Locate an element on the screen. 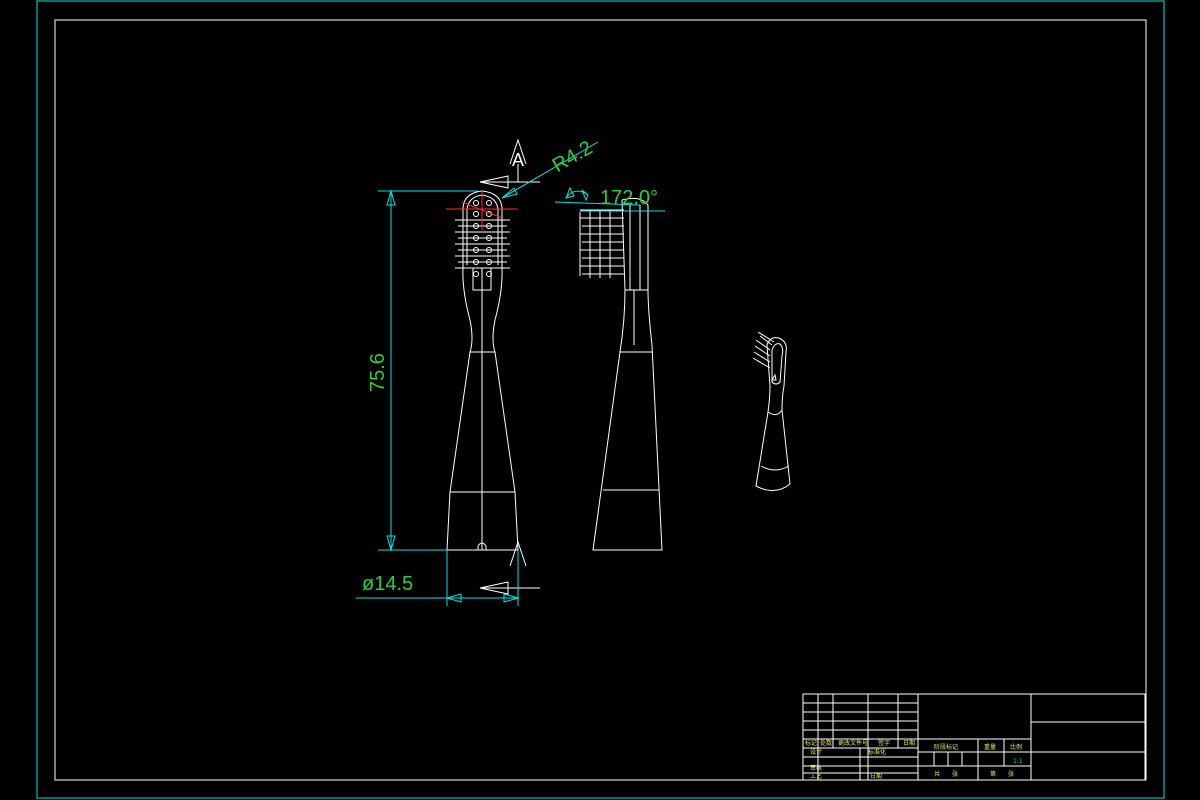 The width and height of the screenshot is (1200, 800). tb-rev-1: 处数 is located at coordinates (826, 743).